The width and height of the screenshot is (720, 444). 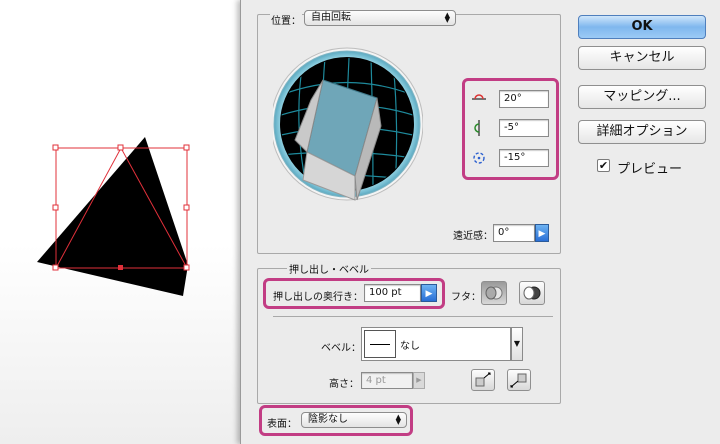 I want to click on divider, so click(x=413, y=316).